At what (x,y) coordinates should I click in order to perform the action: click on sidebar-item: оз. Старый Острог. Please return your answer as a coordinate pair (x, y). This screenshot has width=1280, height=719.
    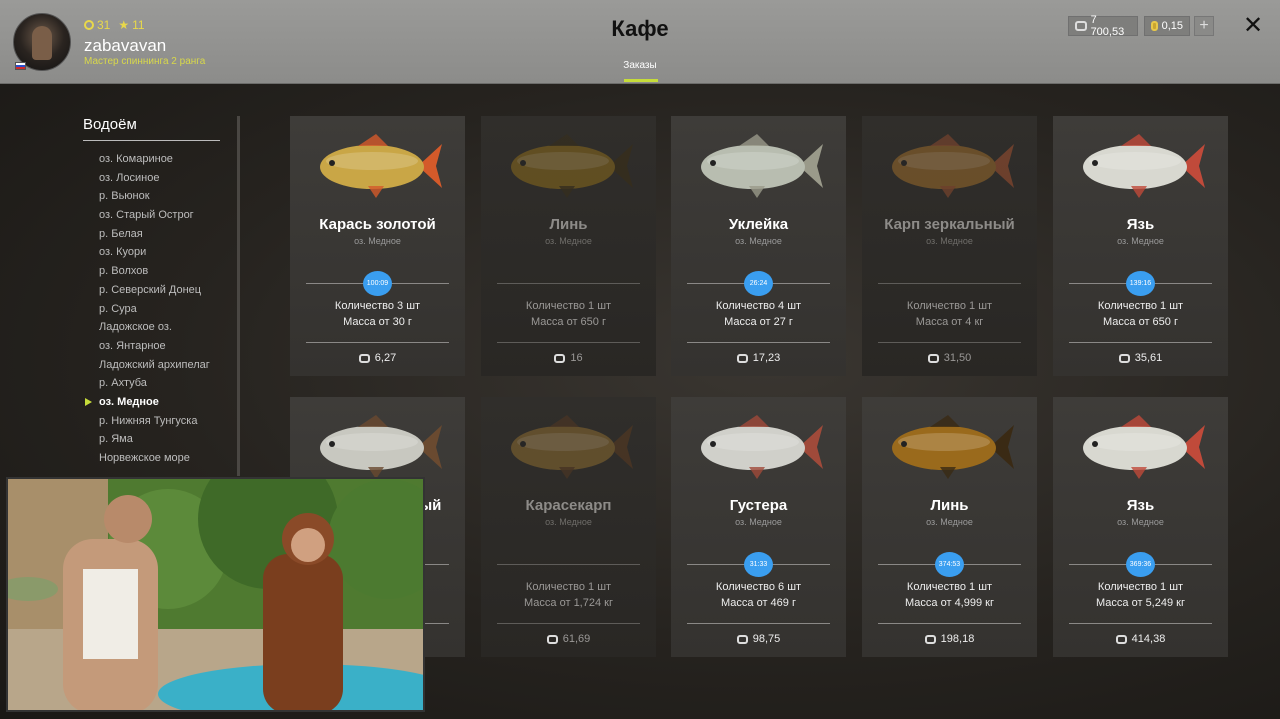
    Looking at the image, I should click on (154, 215).